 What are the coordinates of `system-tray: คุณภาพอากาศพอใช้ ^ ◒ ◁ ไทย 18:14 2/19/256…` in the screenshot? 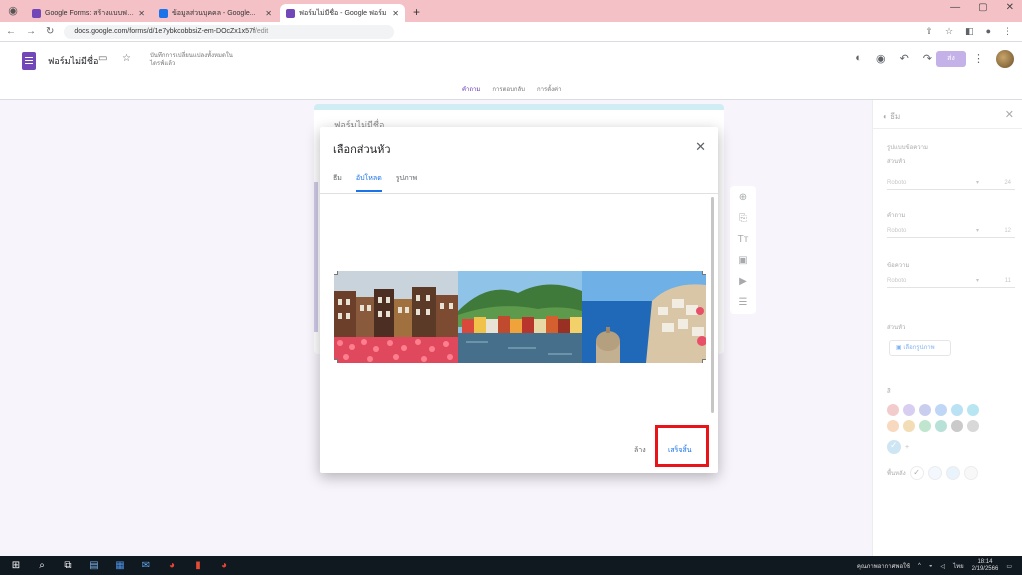 It's located at (934, 566).